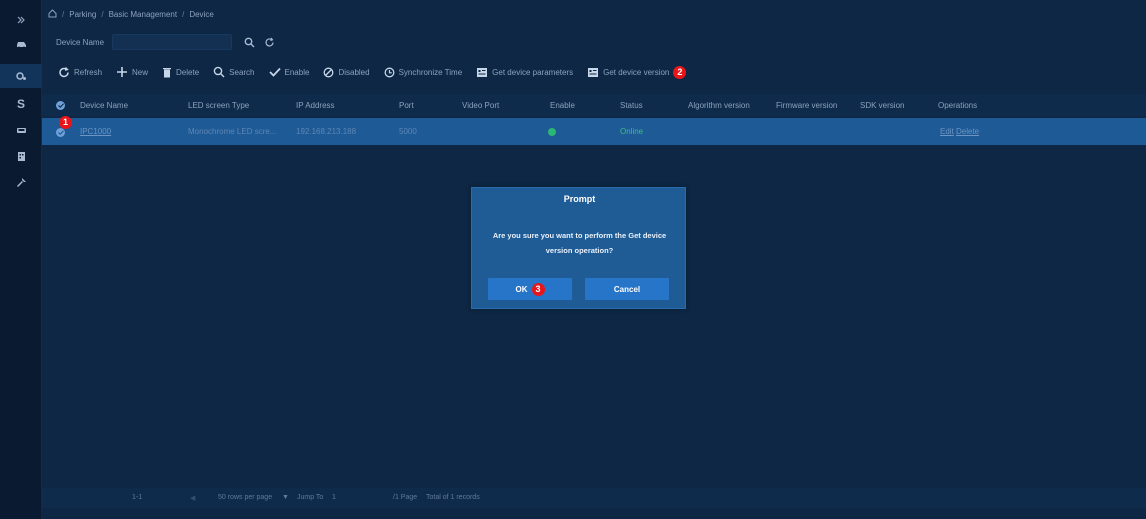 Image resolution: width=1146 pixels, height=519 pixels. What do you see at coordinates (21, 44) in the screenshot?
I see `car-icon` at bounding box center [21, 44].